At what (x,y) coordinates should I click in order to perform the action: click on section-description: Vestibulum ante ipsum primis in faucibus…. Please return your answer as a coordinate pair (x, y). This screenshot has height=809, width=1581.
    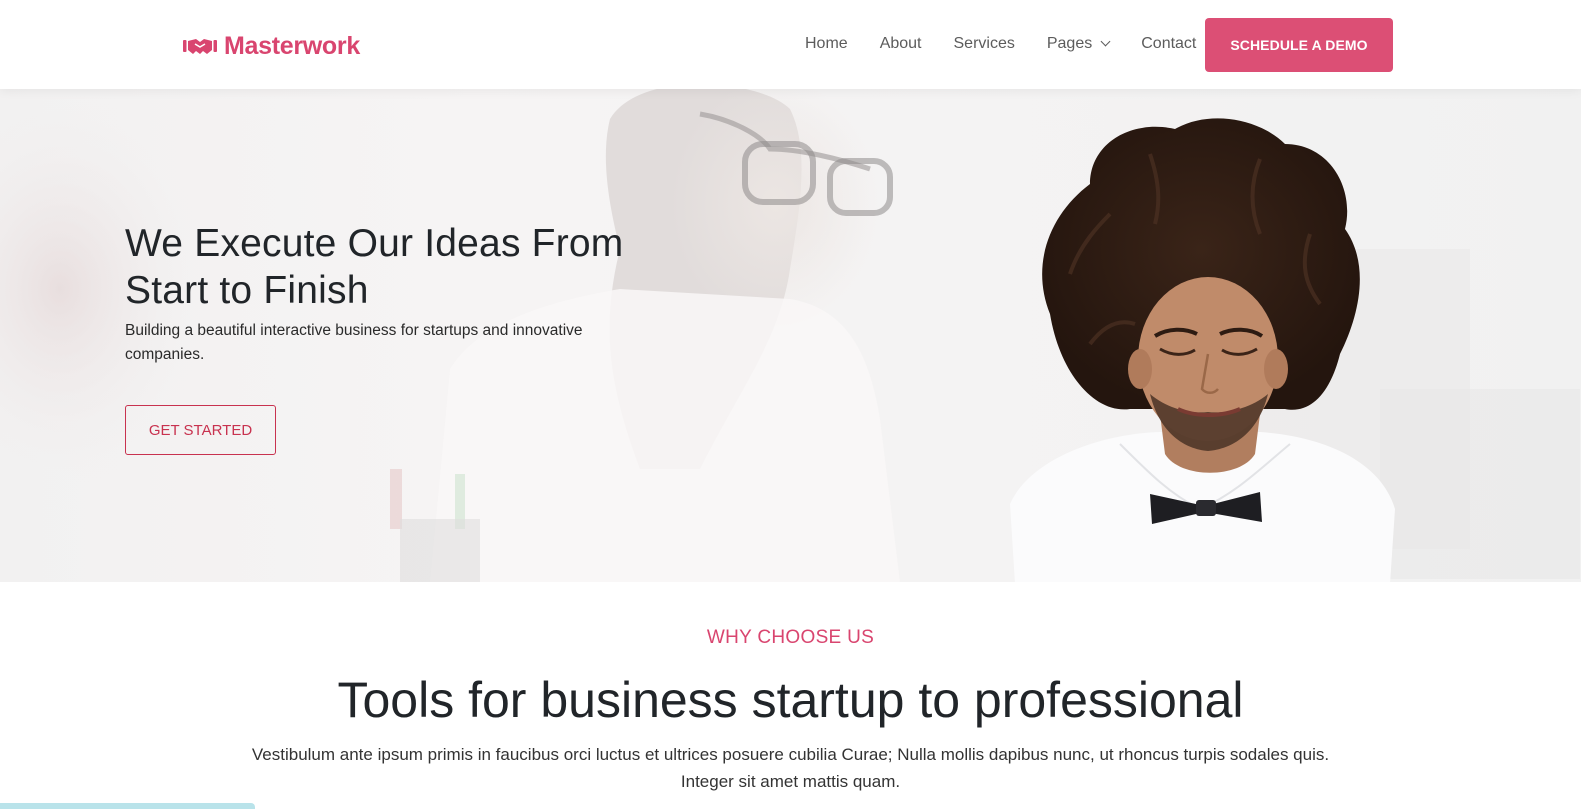
    Looking at the image, I should click on (790, 768).